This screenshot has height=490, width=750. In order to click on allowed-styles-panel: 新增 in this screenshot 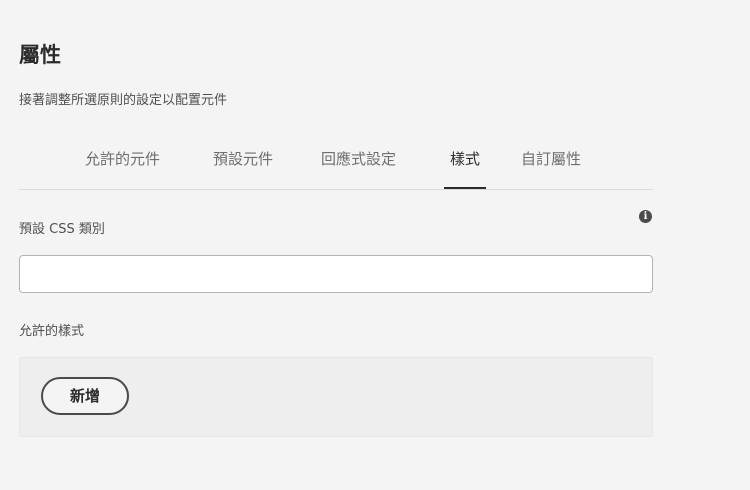, I will do `click(336, 397)`.